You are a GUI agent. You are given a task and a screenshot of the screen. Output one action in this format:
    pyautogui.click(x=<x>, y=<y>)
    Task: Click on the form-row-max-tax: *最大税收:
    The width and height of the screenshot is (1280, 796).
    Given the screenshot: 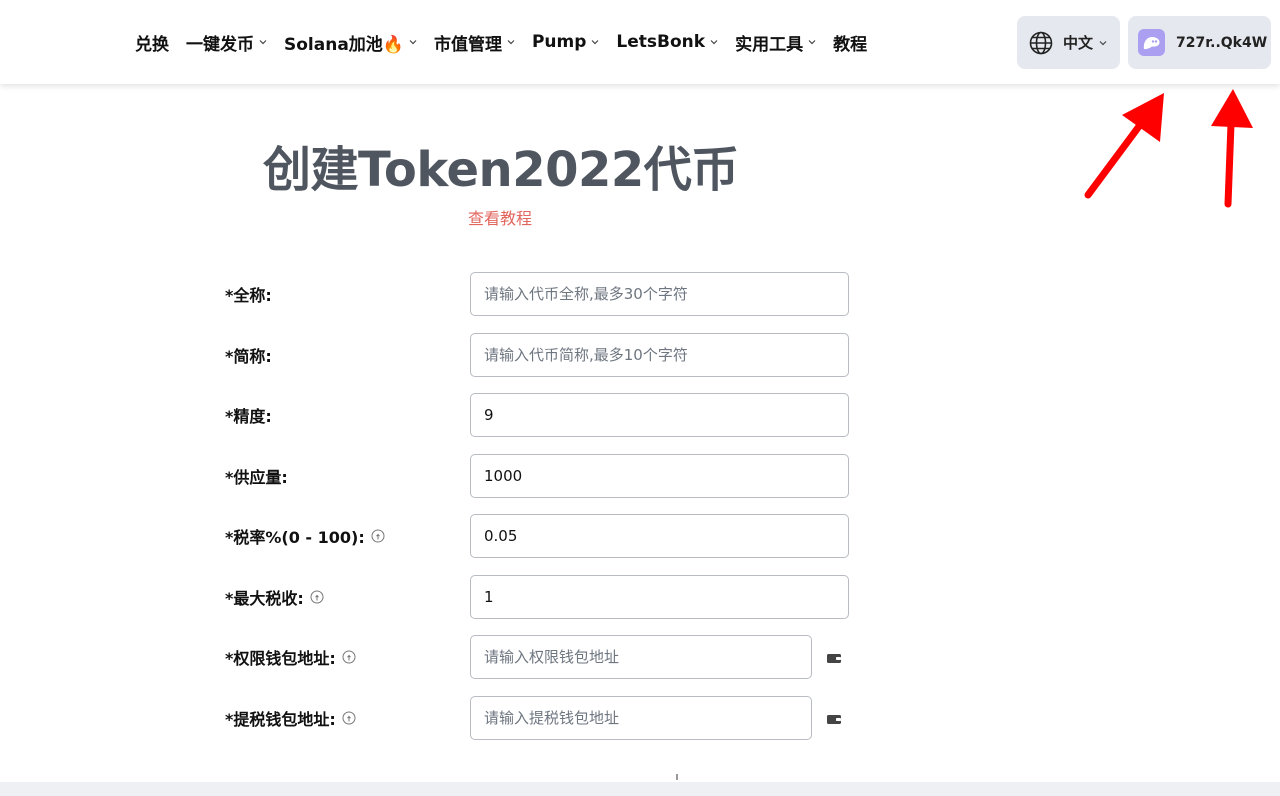 What is the action you would take?
    pyautogui.click(x=540, y=597)
    